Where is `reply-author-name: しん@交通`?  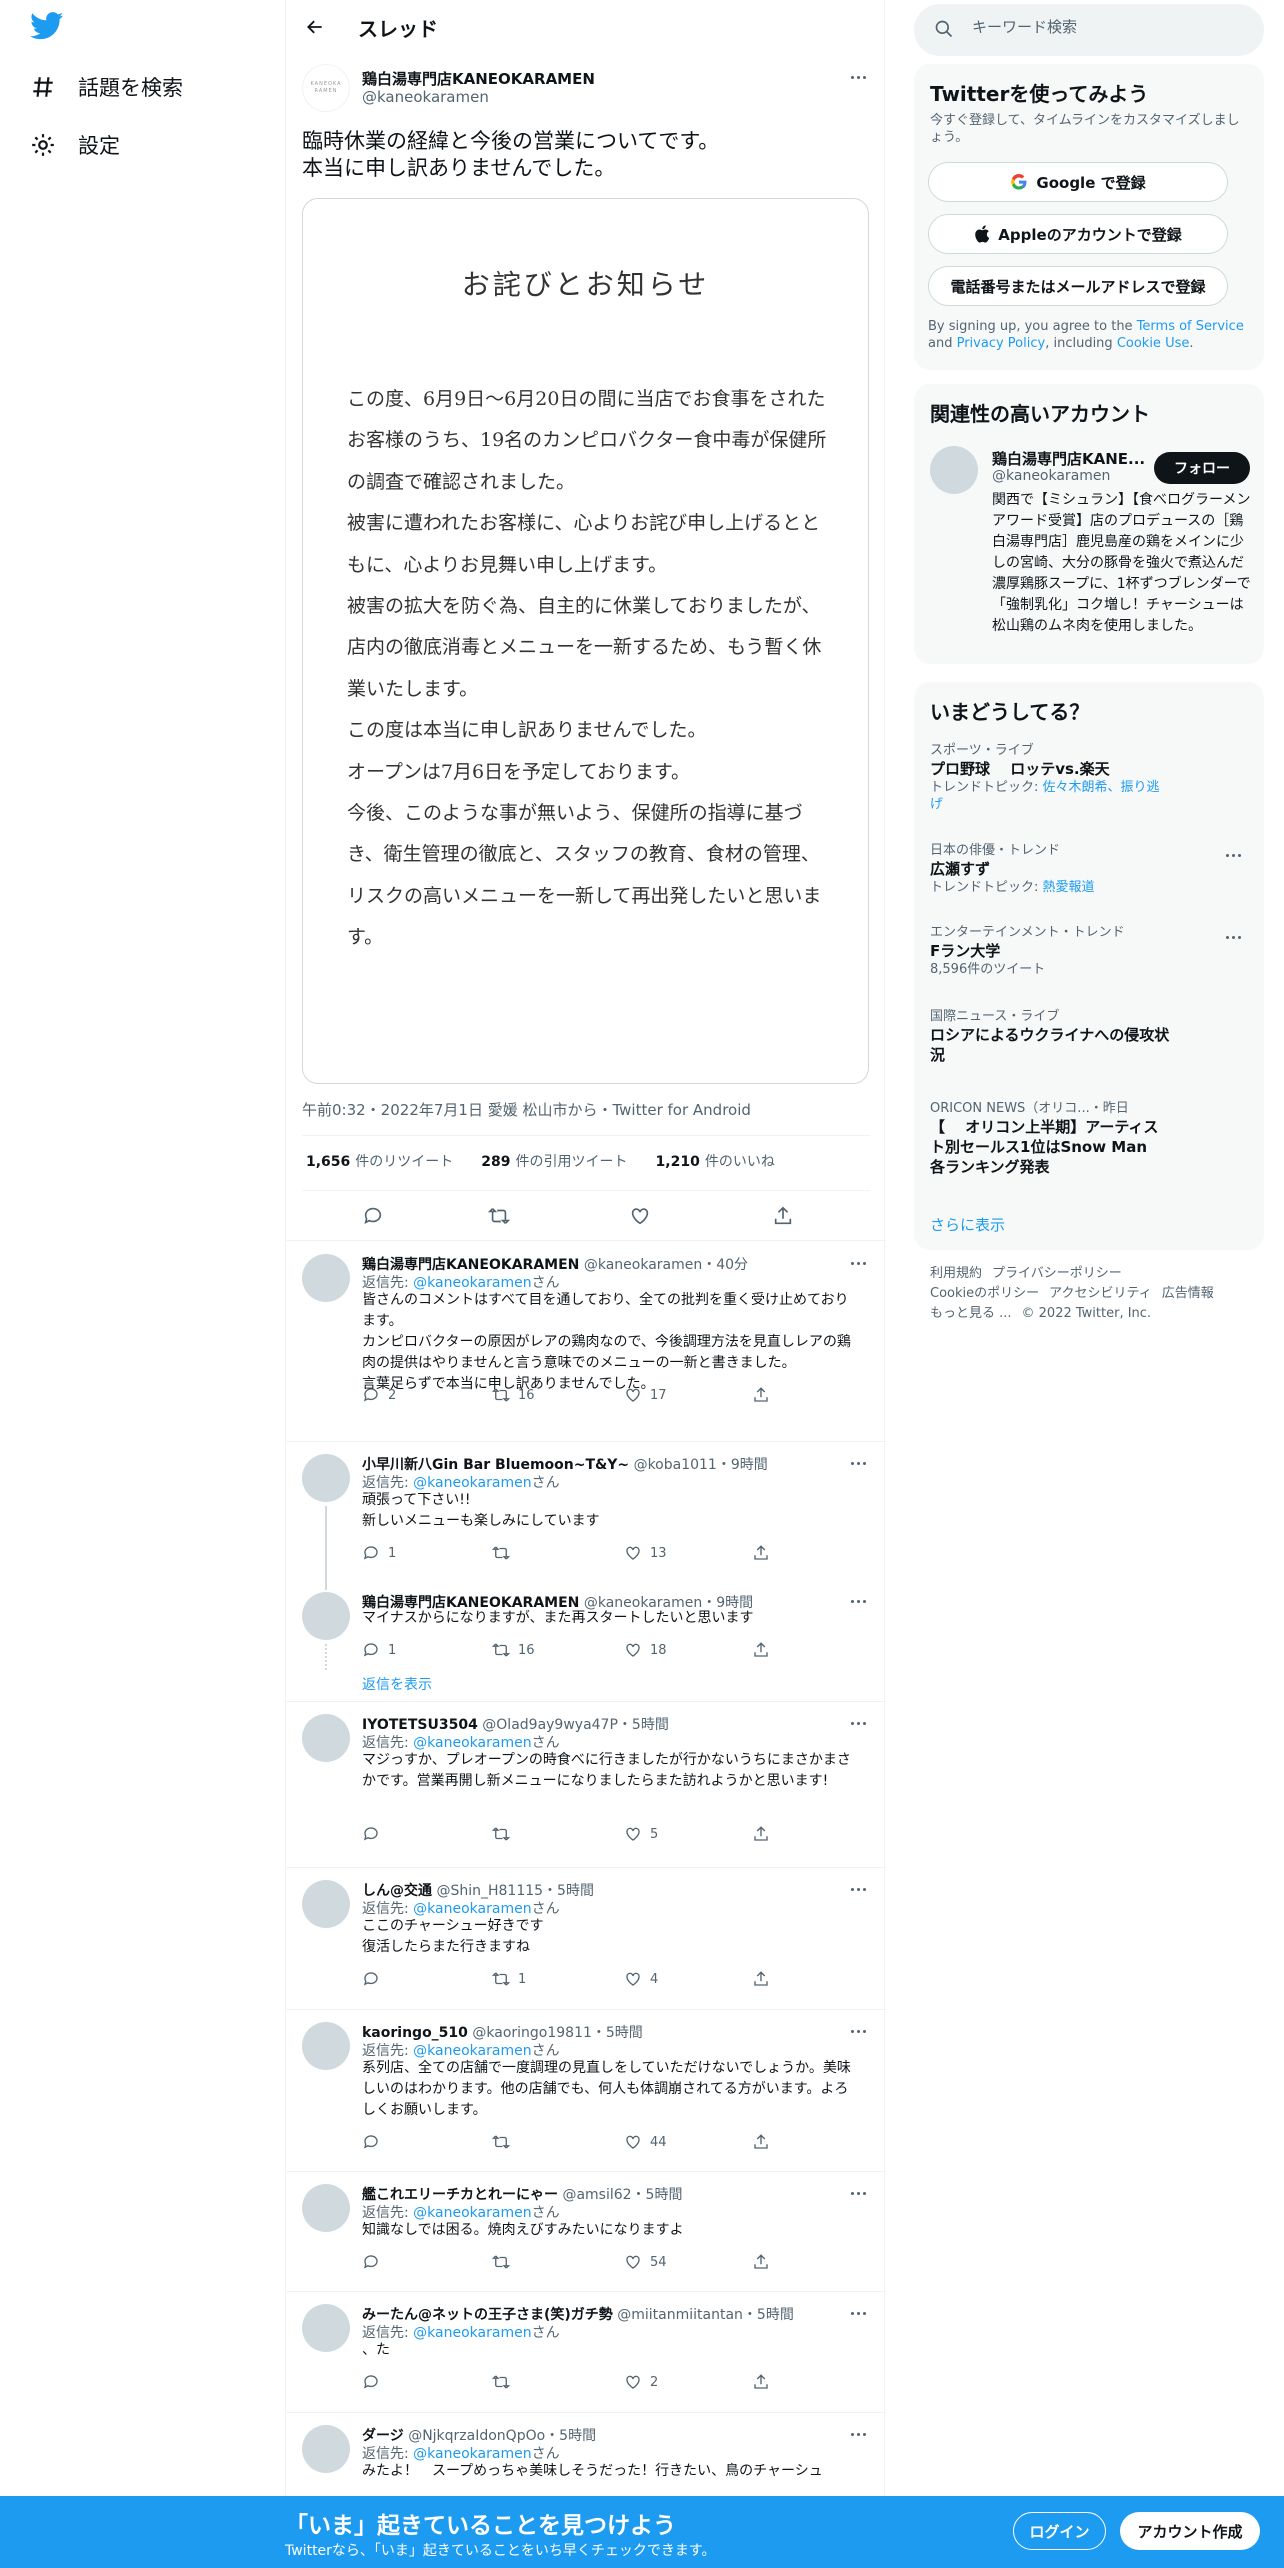 reply-author-name: しん@交通 is located at coordinates (397, 1891).